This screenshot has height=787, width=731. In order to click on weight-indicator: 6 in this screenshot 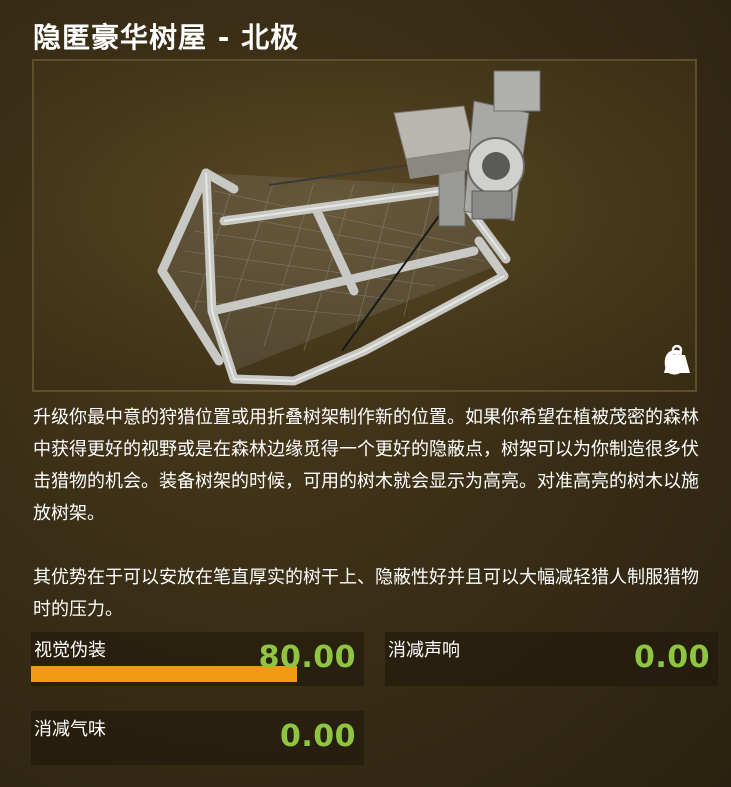, I will do `click(676, 363)`.